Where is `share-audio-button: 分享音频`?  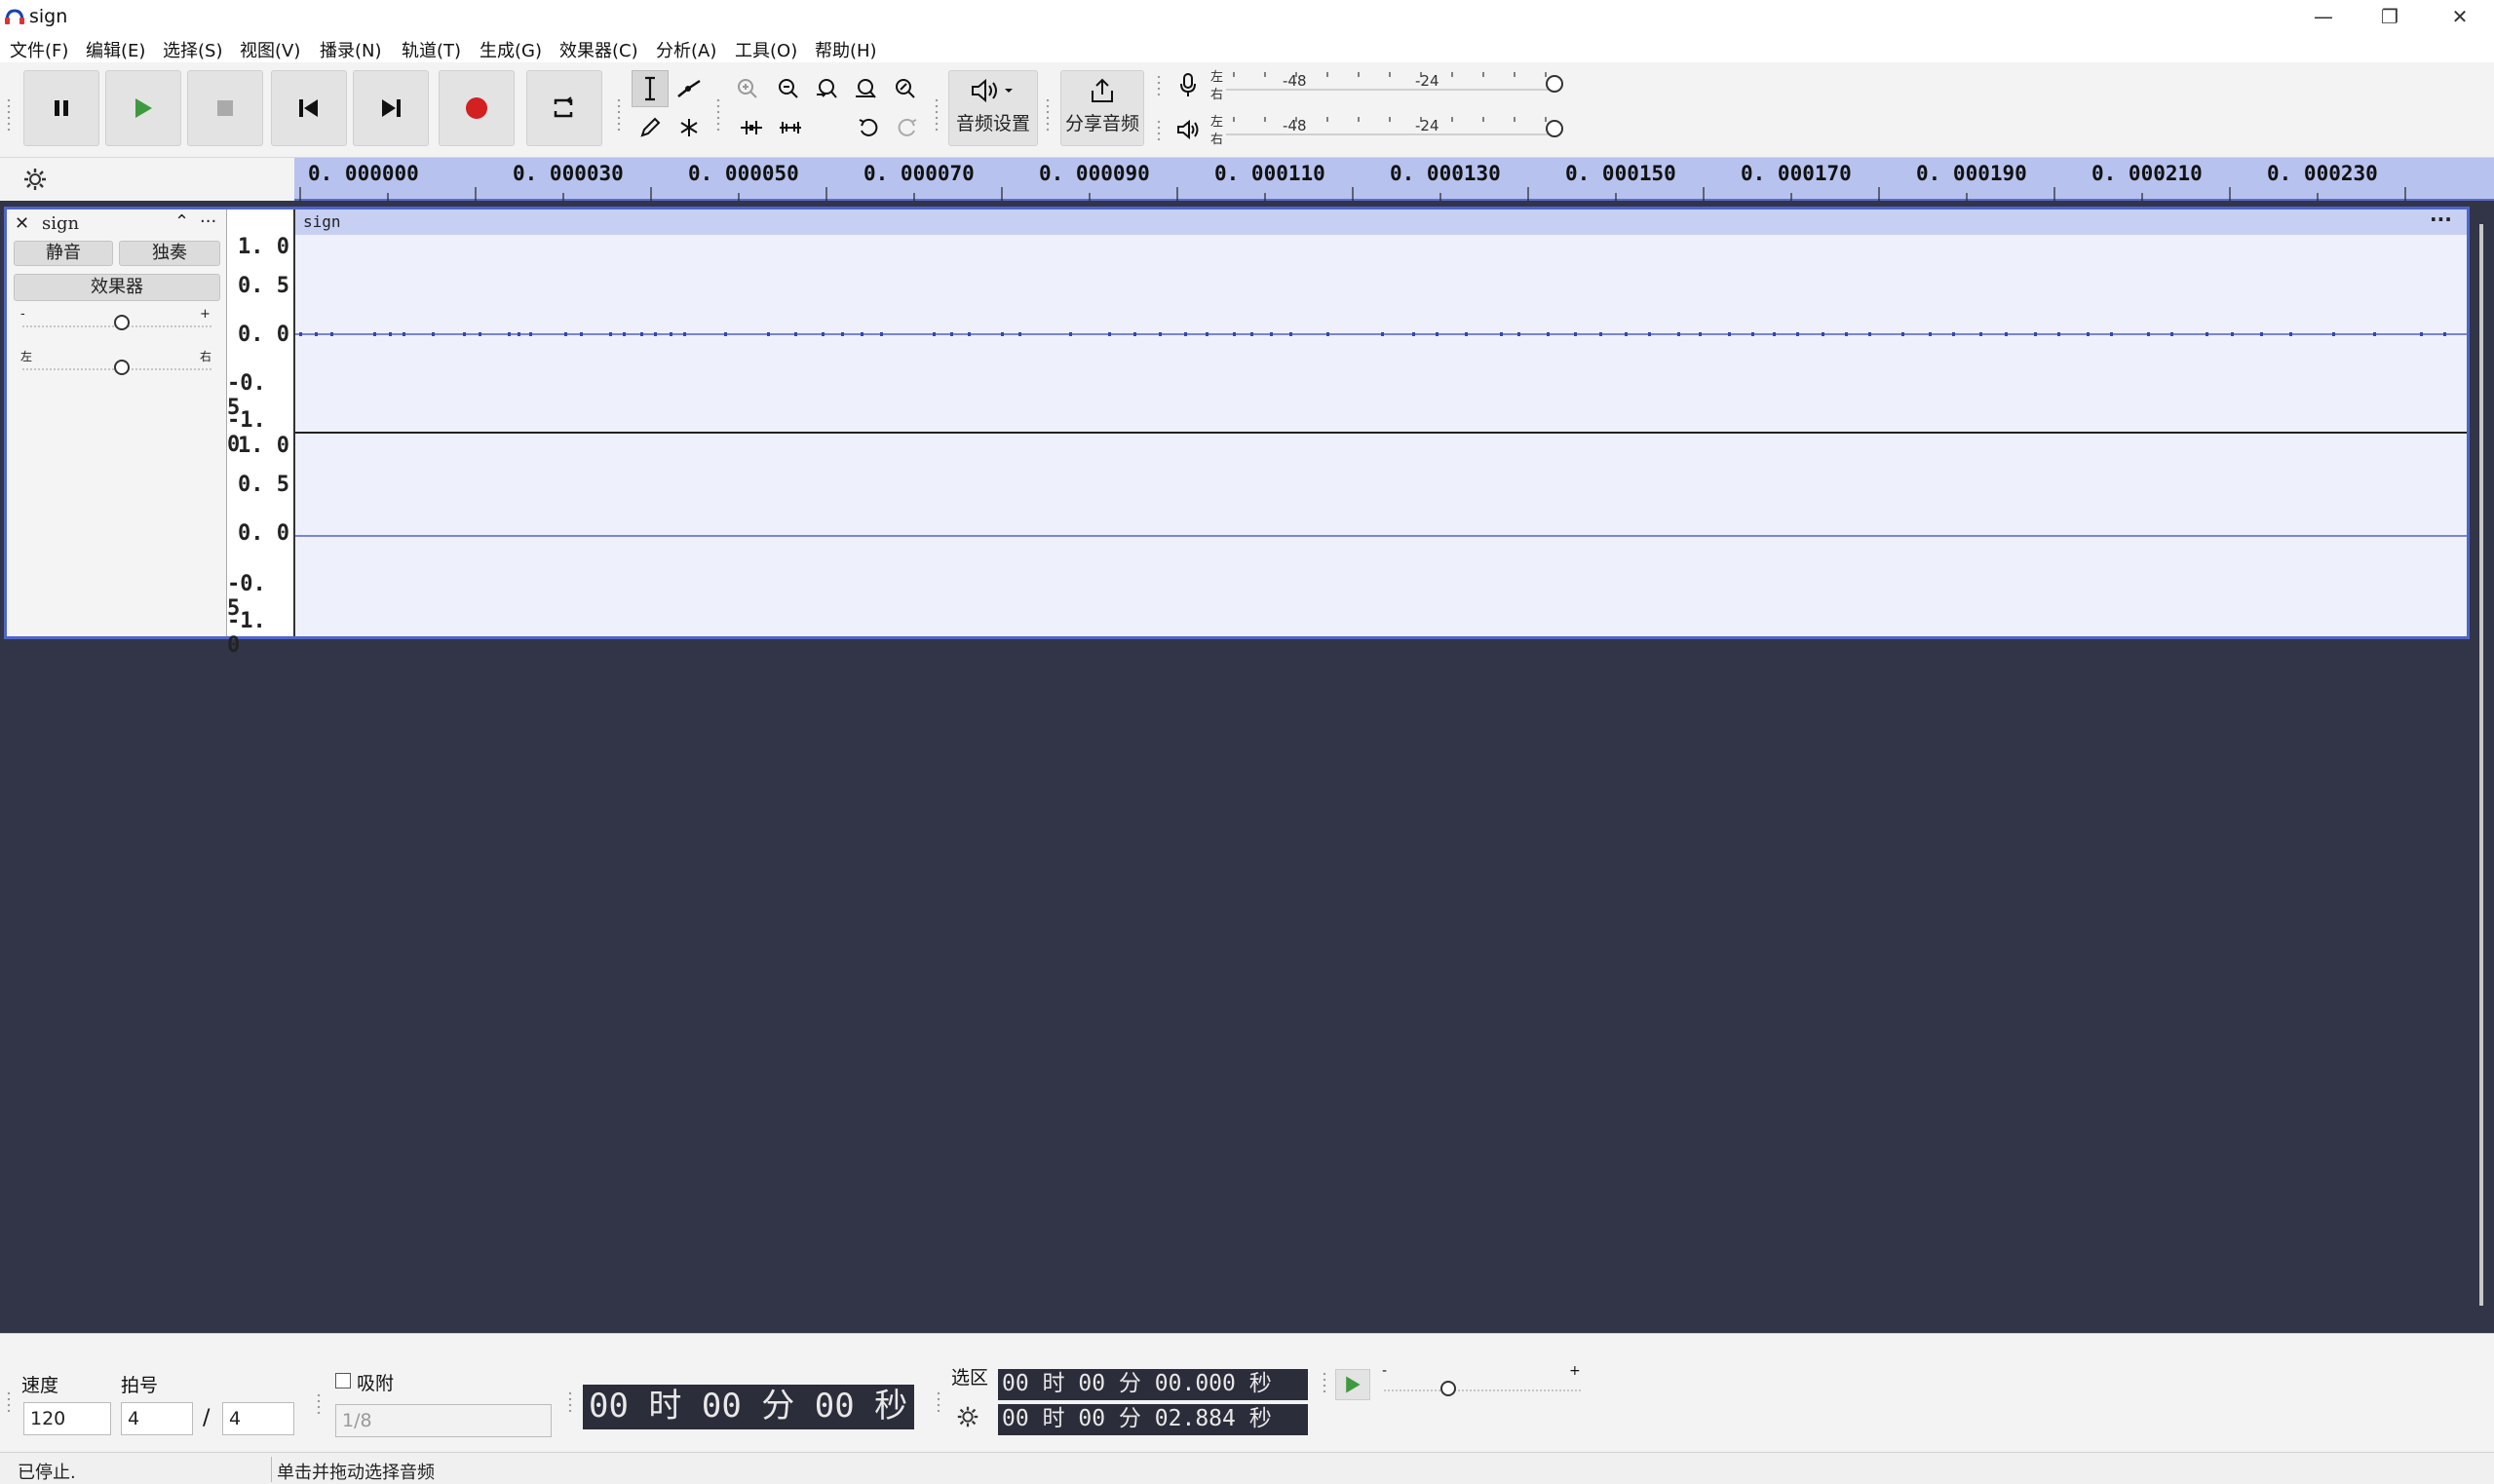 share-audio-button: 分享音频 is located at coordinates (1102, 108).